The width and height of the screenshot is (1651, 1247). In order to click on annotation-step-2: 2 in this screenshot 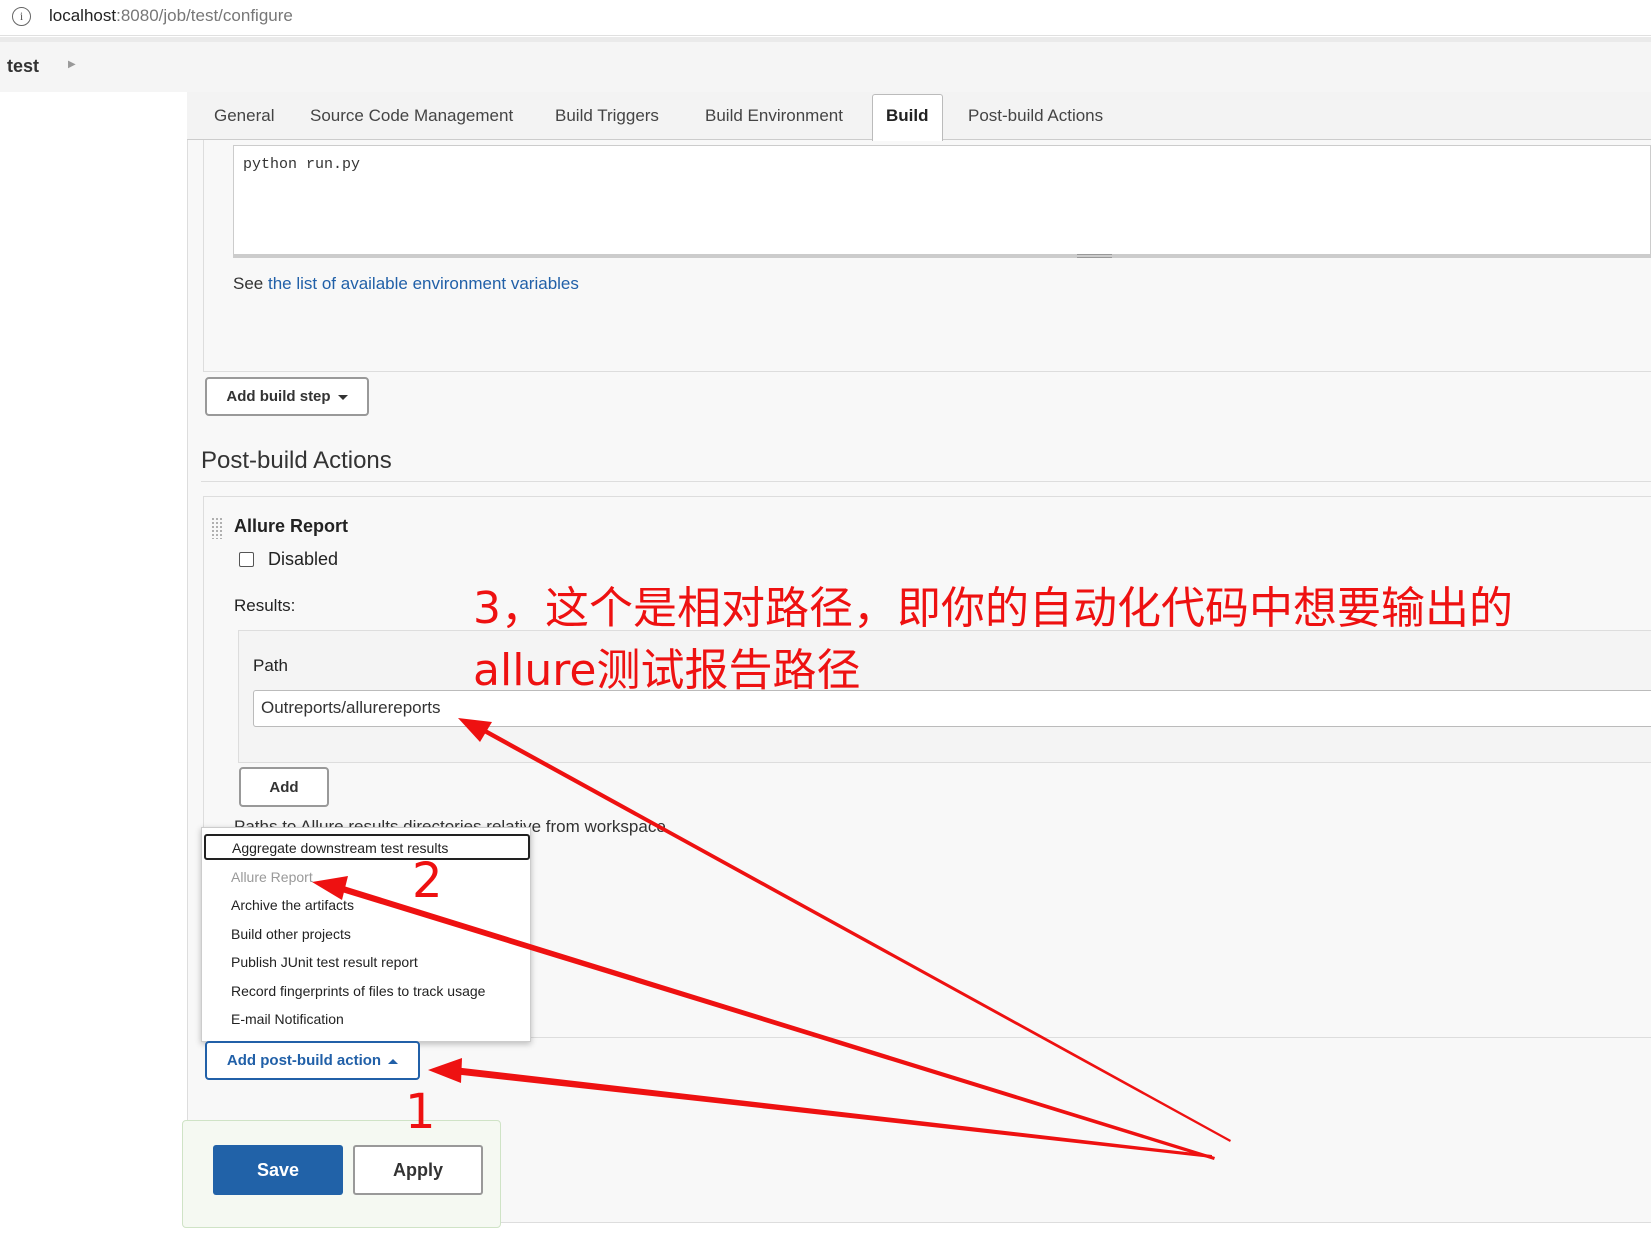, I will do `click(427, 881)`.